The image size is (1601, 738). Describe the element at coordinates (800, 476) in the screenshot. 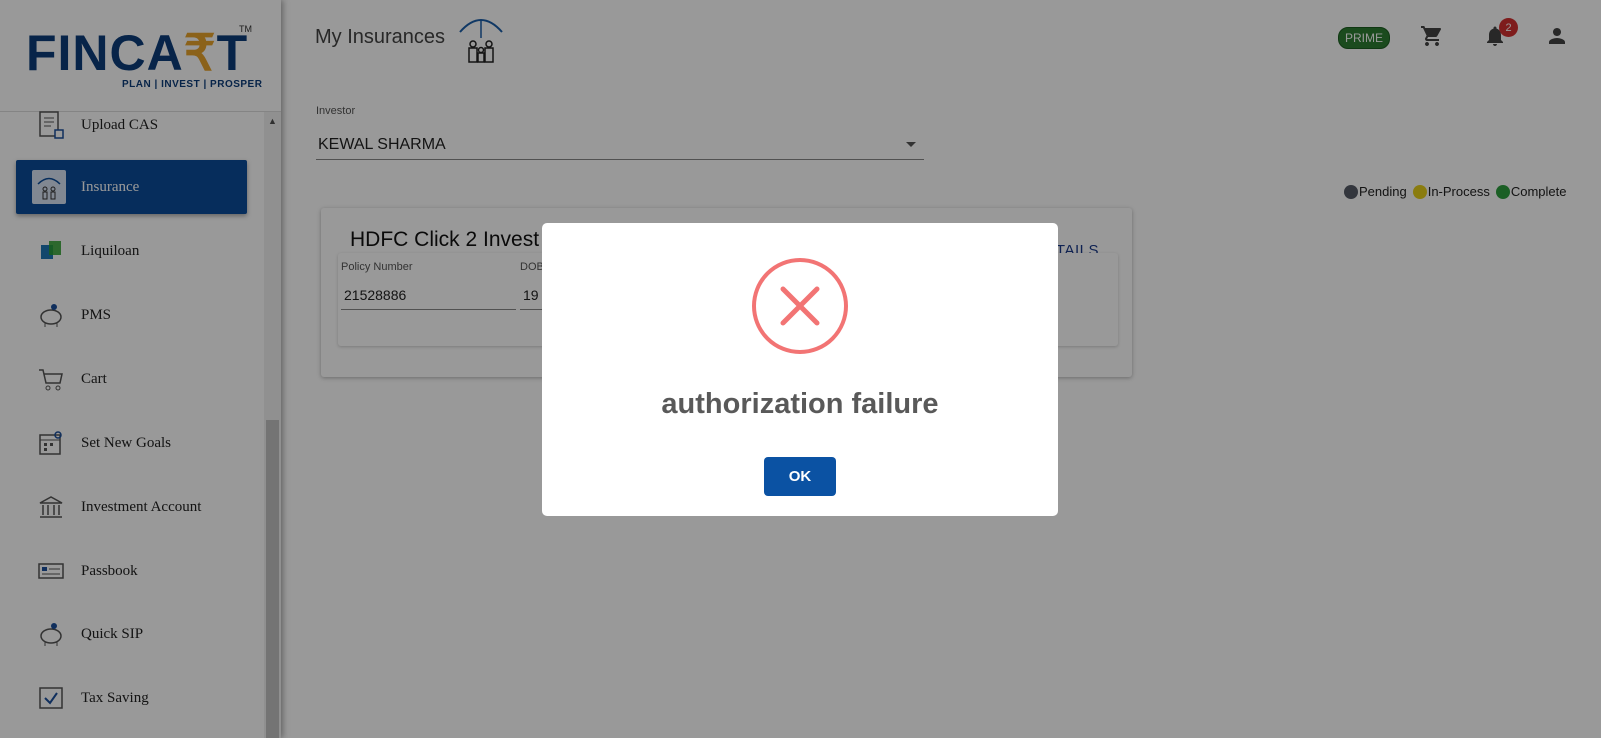

I see `ok-button: OK` at that location.